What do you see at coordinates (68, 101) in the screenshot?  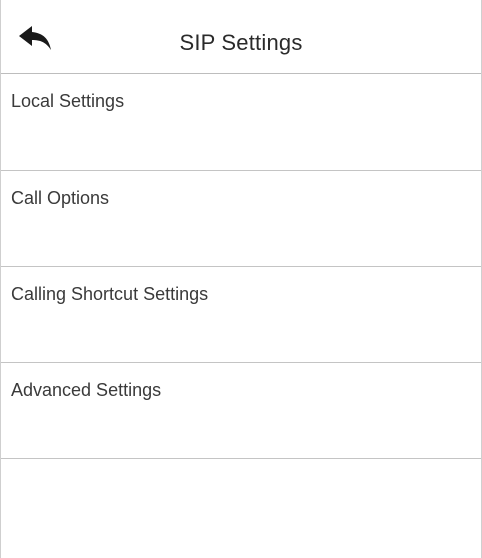 I see `menu-item-label: Local Settings` at bounding box center [68, 101].